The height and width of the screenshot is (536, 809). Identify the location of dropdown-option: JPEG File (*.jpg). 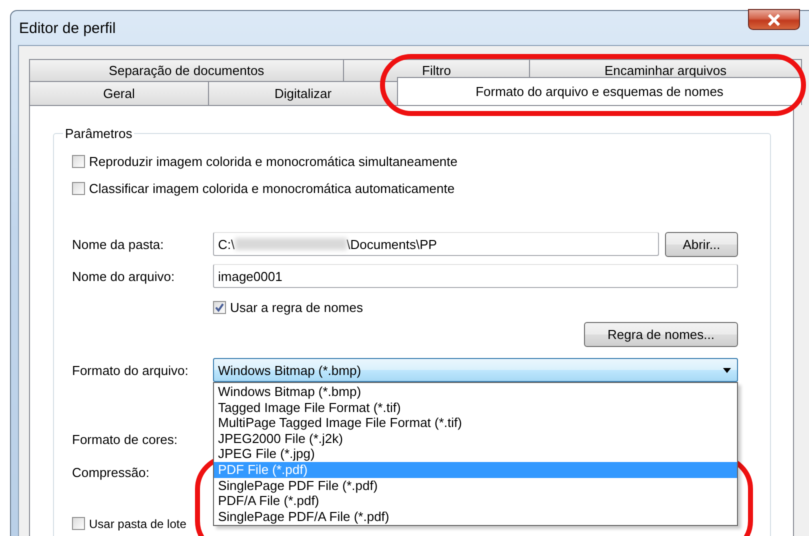
(475, 454).